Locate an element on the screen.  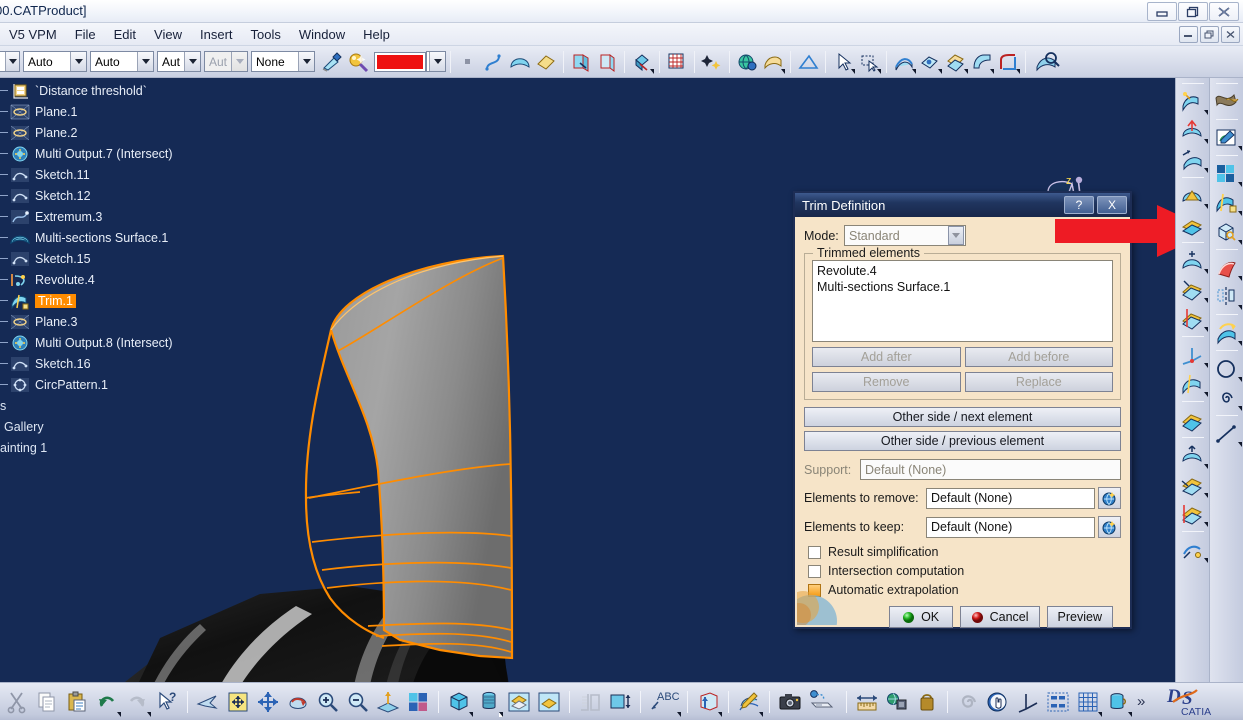
tree-item-trim-1: Trim.1 is located at coordinates (115, 300).